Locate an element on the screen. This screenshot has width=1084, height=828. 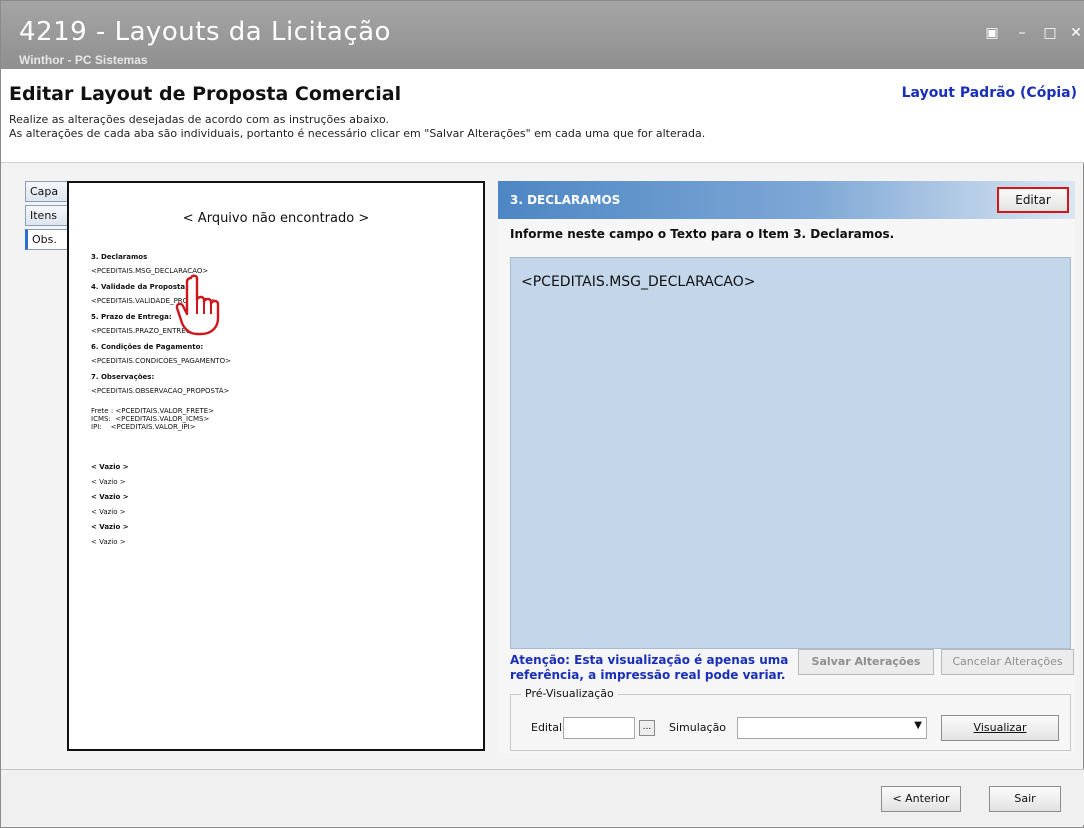
tab-itens: Itens is located at coordinates (46, 215).